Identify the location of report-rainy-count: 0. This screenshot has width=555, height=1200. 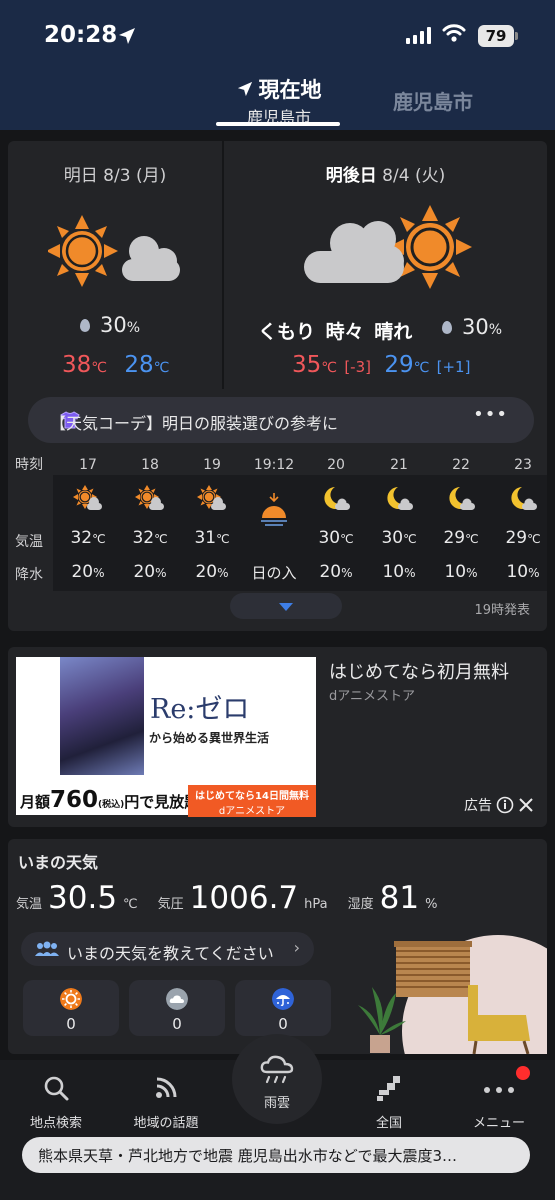
(283, 1024).